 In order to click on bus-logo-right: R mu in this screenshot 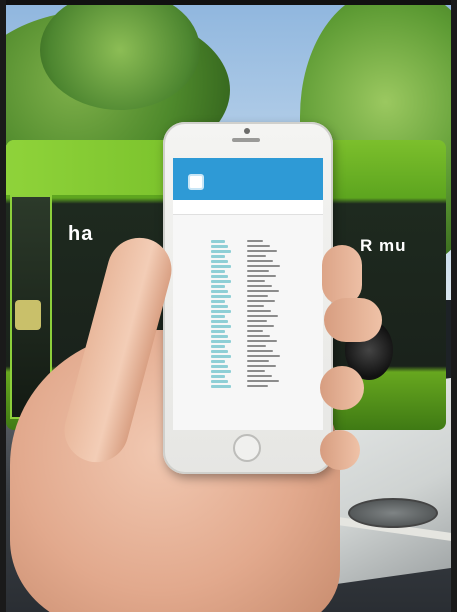, I will do `click(383, 245)`.